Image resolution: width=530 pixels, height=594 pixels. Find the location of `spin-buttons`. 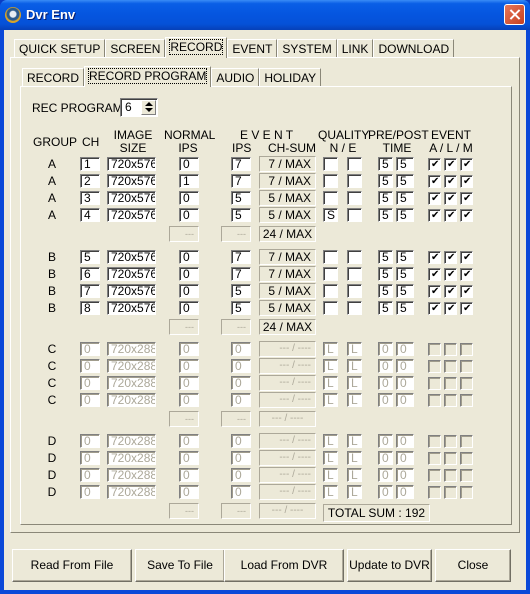

spin-buttons is located at coordinates (148, 107).